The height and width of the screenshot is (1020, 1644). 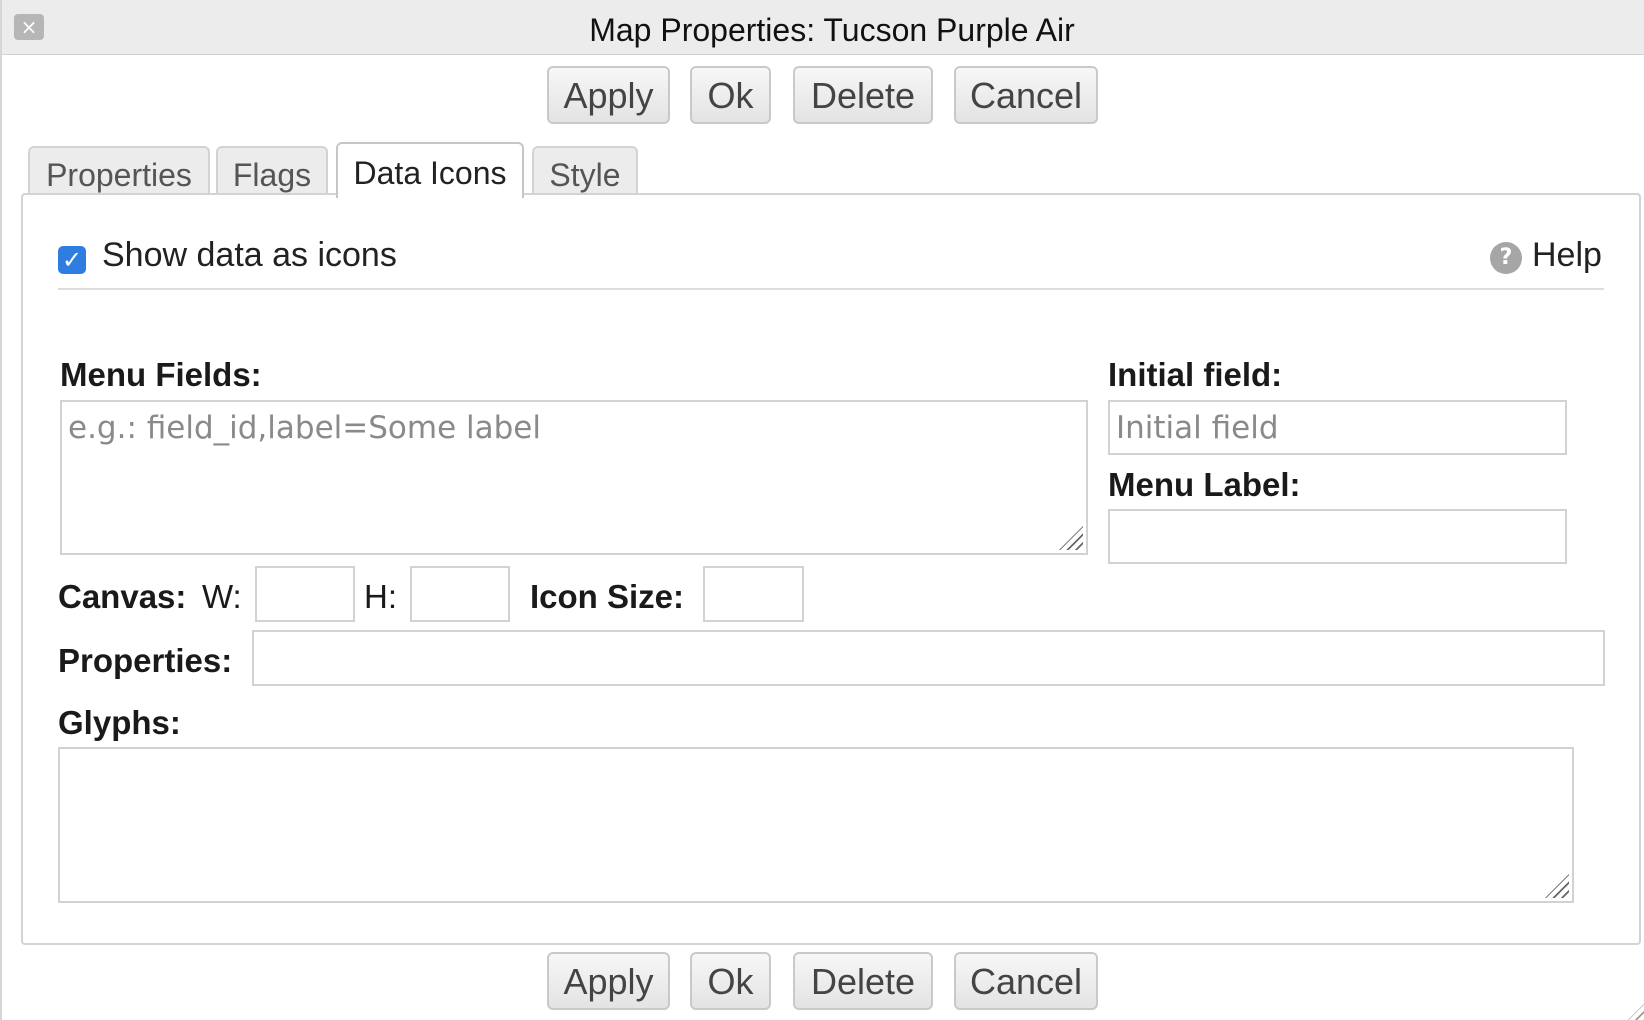 I want to click on close-icon: ×, so click(x=29, y=27).